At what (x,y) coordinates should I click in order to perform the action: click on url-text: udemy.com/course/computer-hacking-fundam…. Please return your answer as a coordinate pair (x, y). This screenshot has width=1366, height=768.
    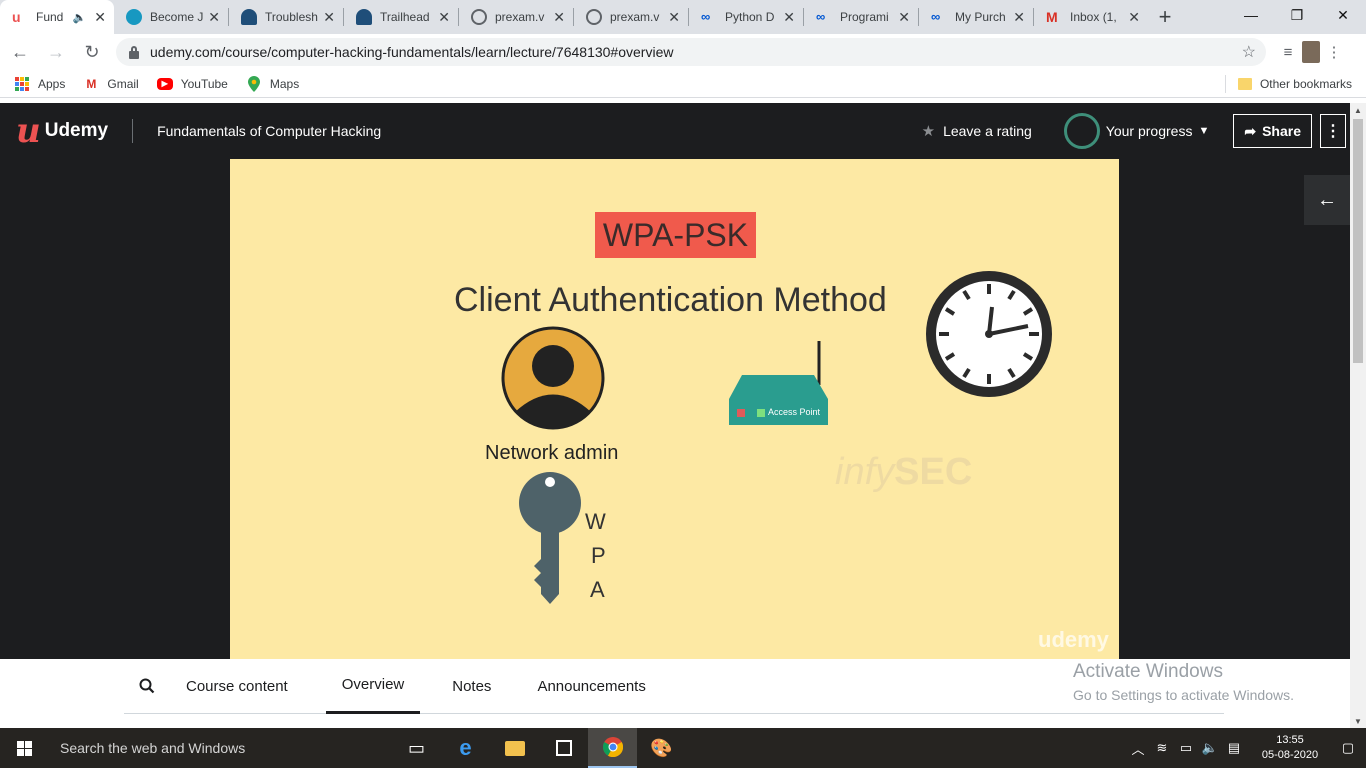
    Looking at the image, I should click on (412, 52).